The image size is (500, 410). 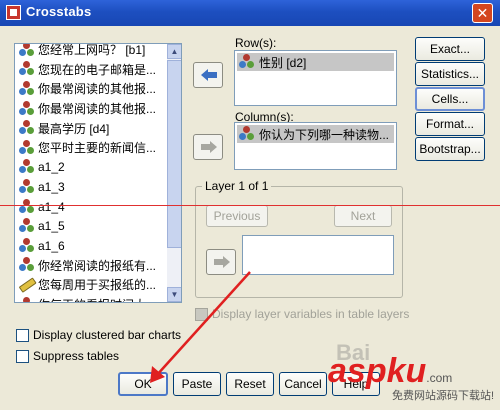 I want to click on site-watermark: aspku.com, so click(x=390, y=371).